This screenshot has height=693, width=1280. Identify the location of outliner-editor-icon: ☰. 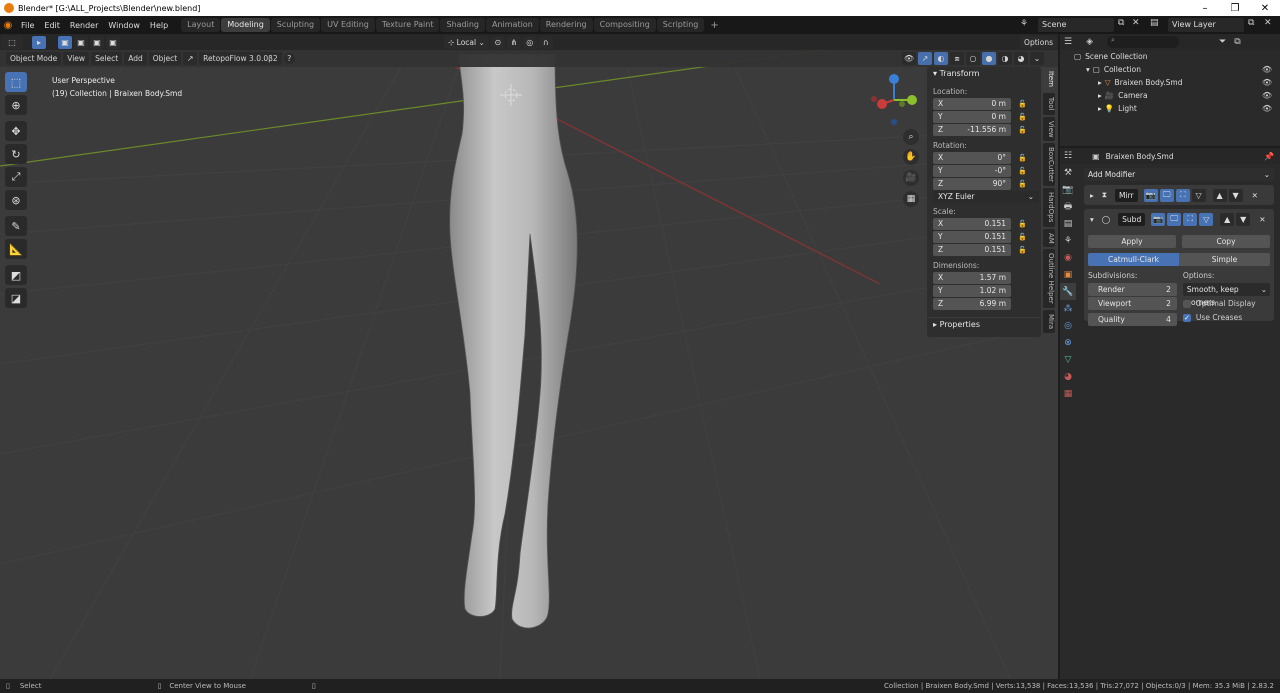
(1068, 42).